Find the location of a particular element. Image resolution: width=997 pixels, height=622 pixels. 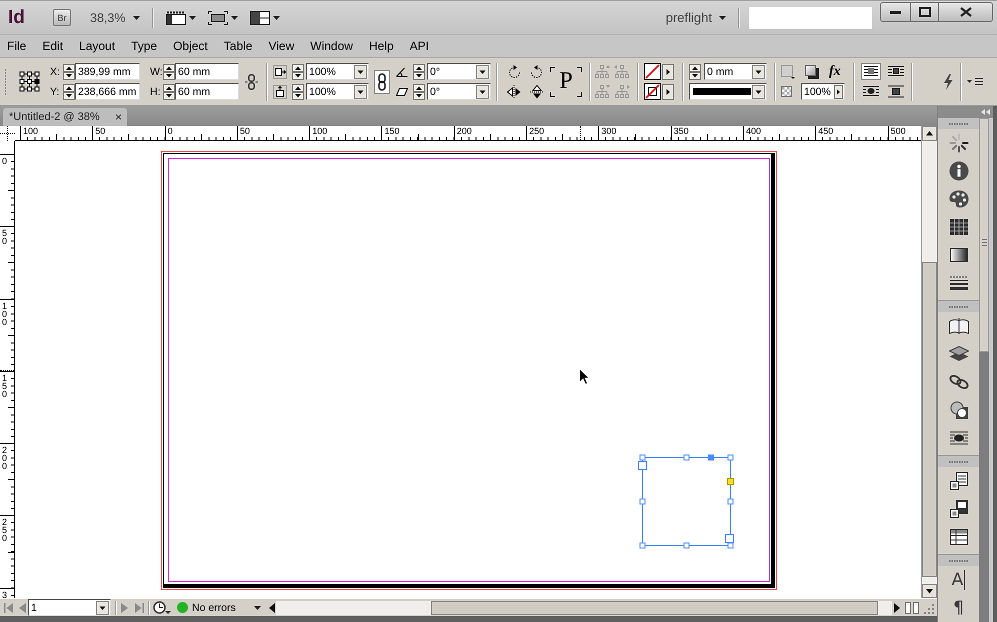

opacity-field: 100% is located at coordinates (823, 91).